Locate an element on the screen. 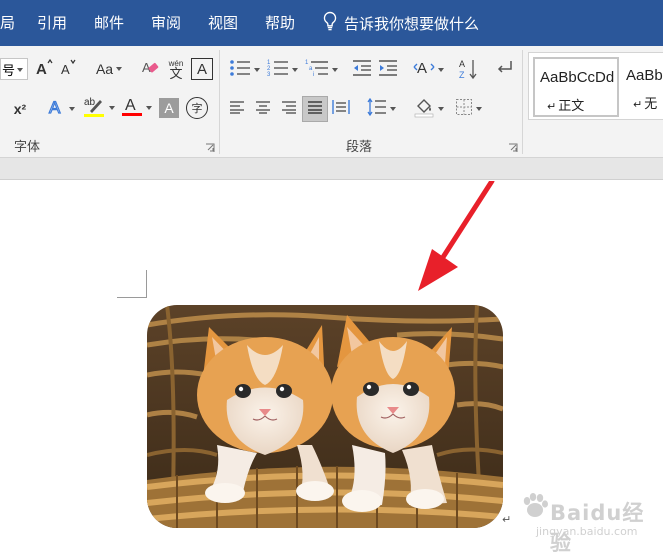 This screenshot has height=556, width=663. align-left-button is located at coordinates (237, 109).